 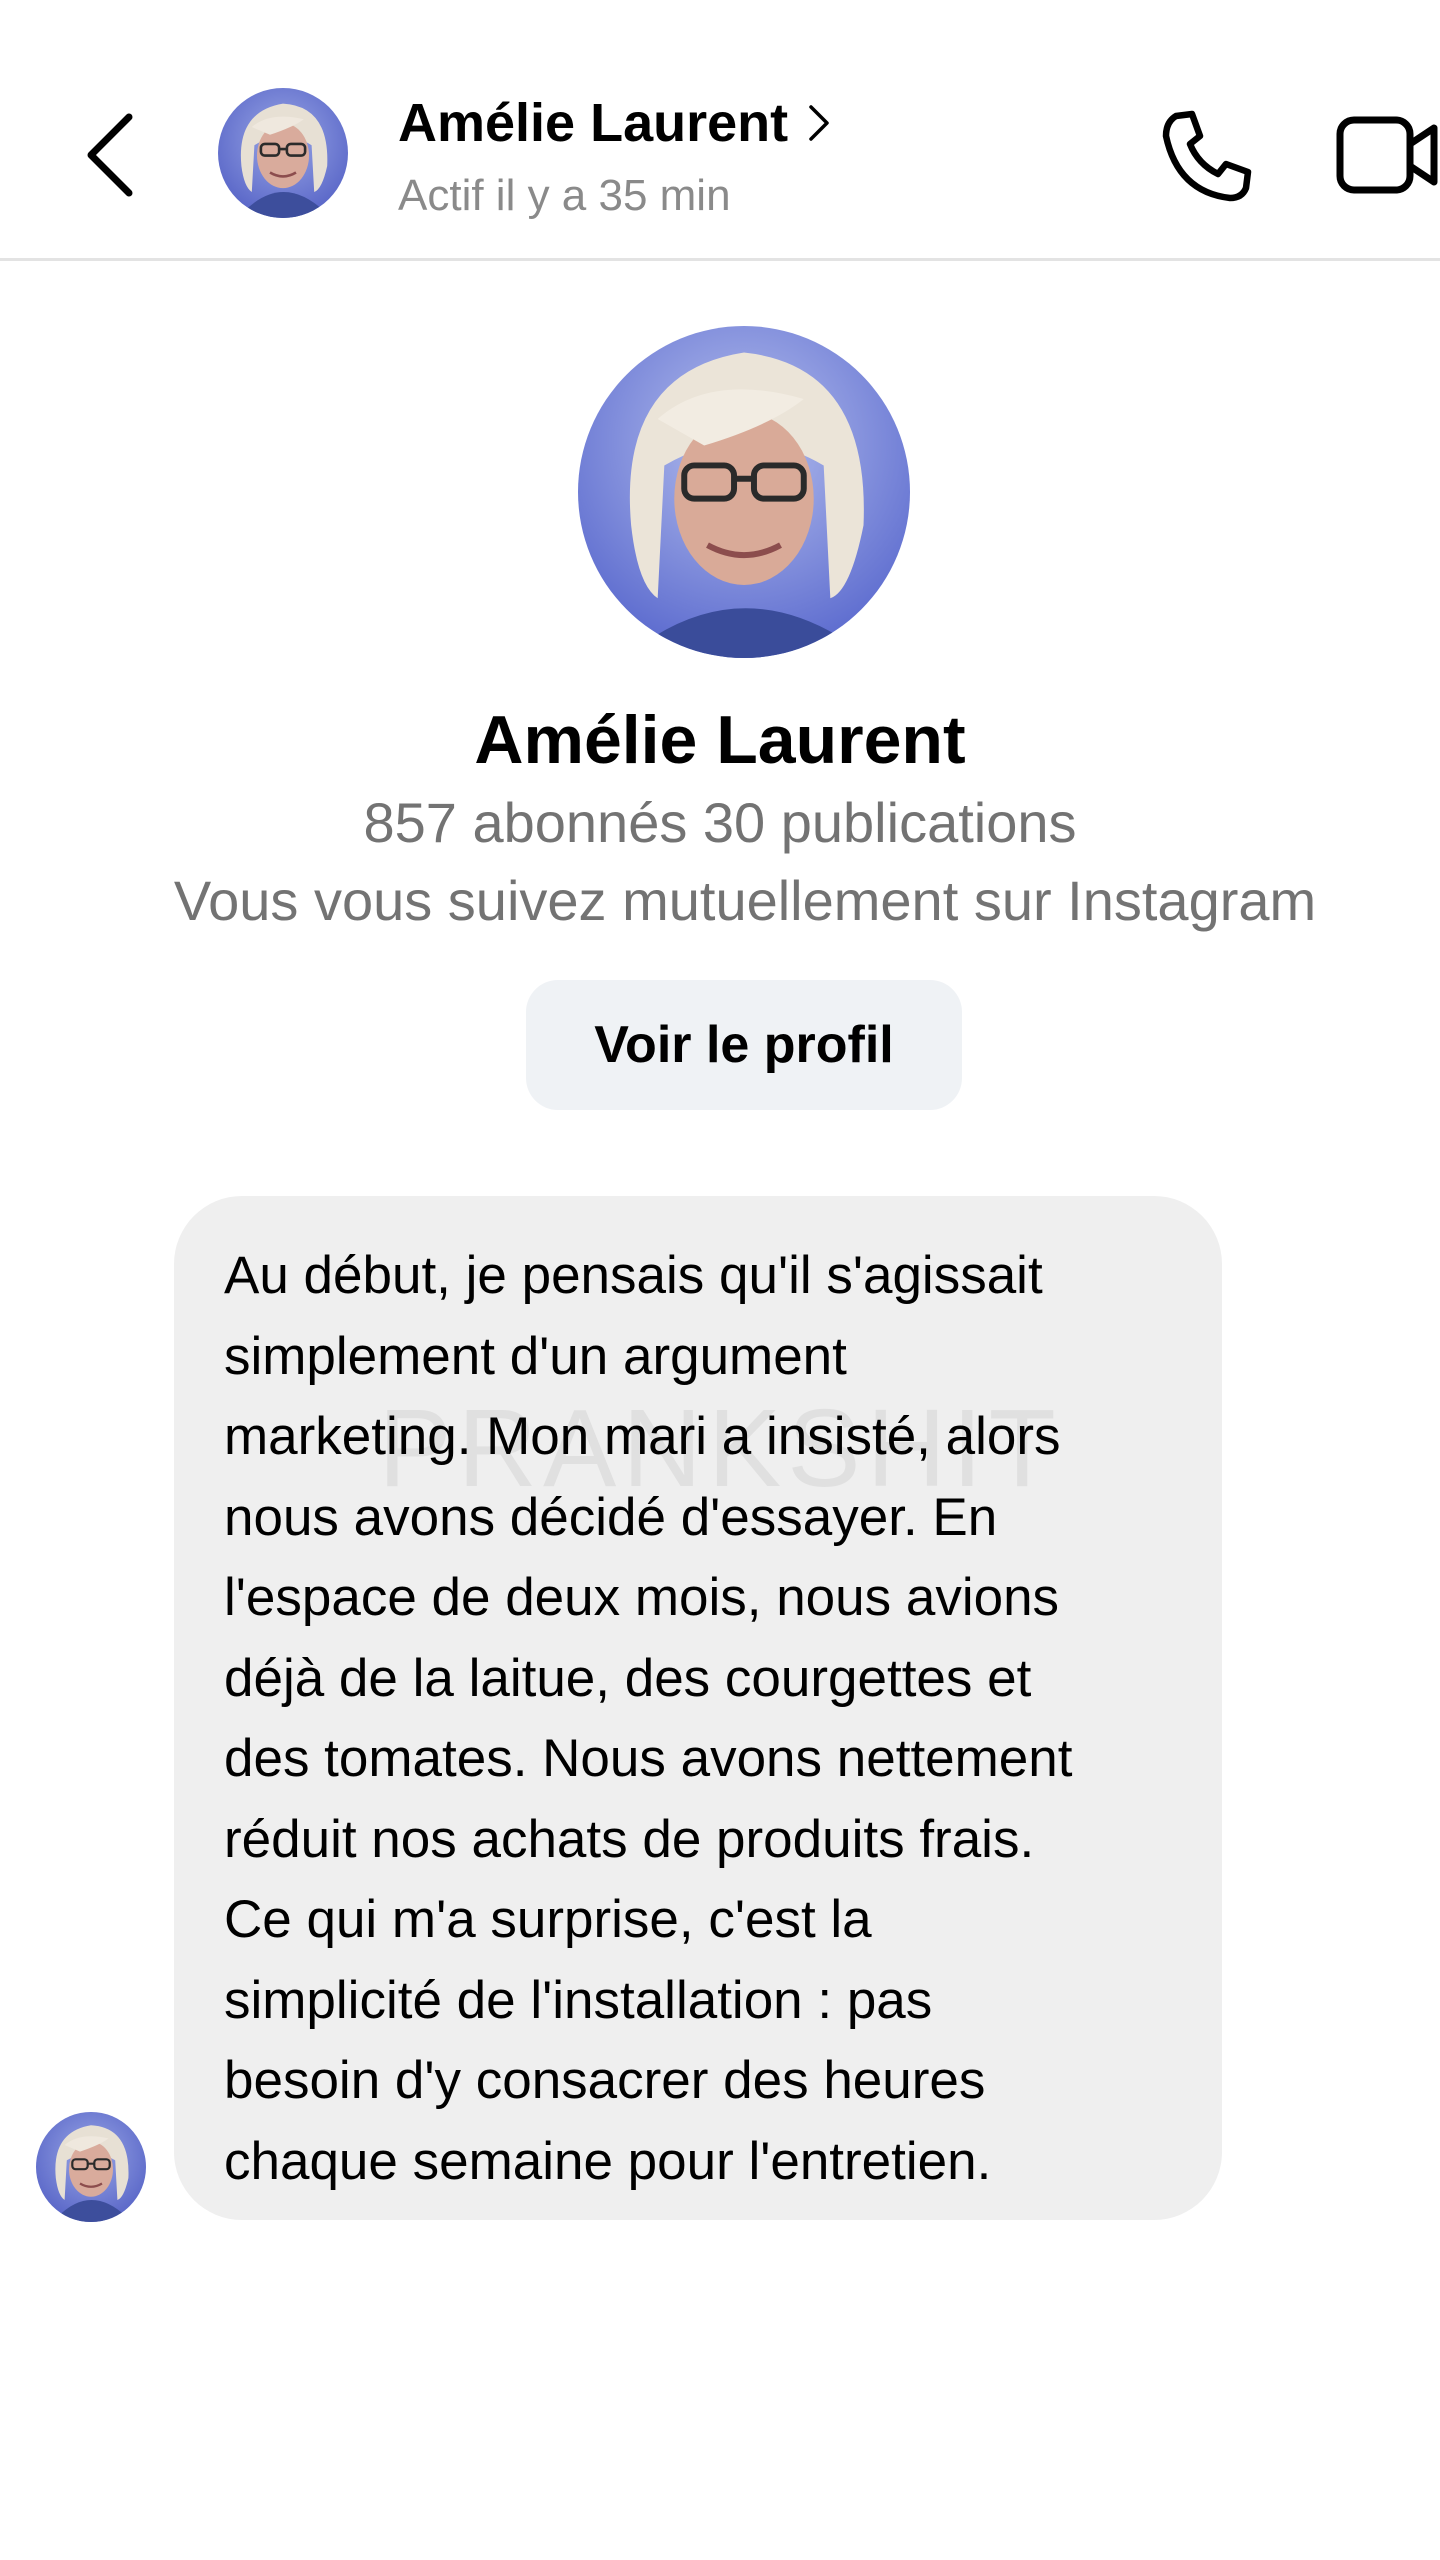 I want to click on back-button, so click(x=110, y=155).